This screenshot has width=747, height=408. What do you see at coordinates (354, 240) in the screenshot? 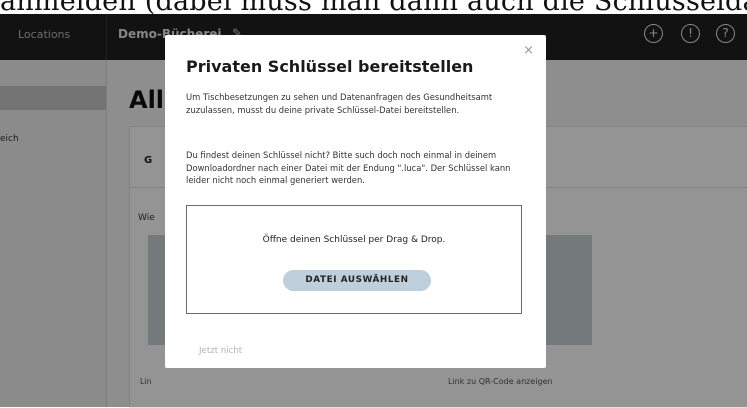
I see `dropzone-text: Öffne deinen Schlüssel per Drag & Drop.` at bounding box center [354, 240].